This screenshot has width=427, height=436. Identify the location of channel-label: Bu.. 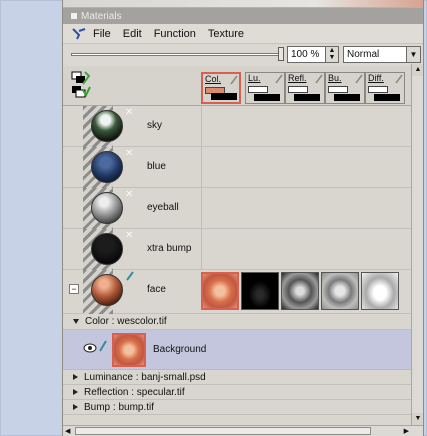
(335, 78).